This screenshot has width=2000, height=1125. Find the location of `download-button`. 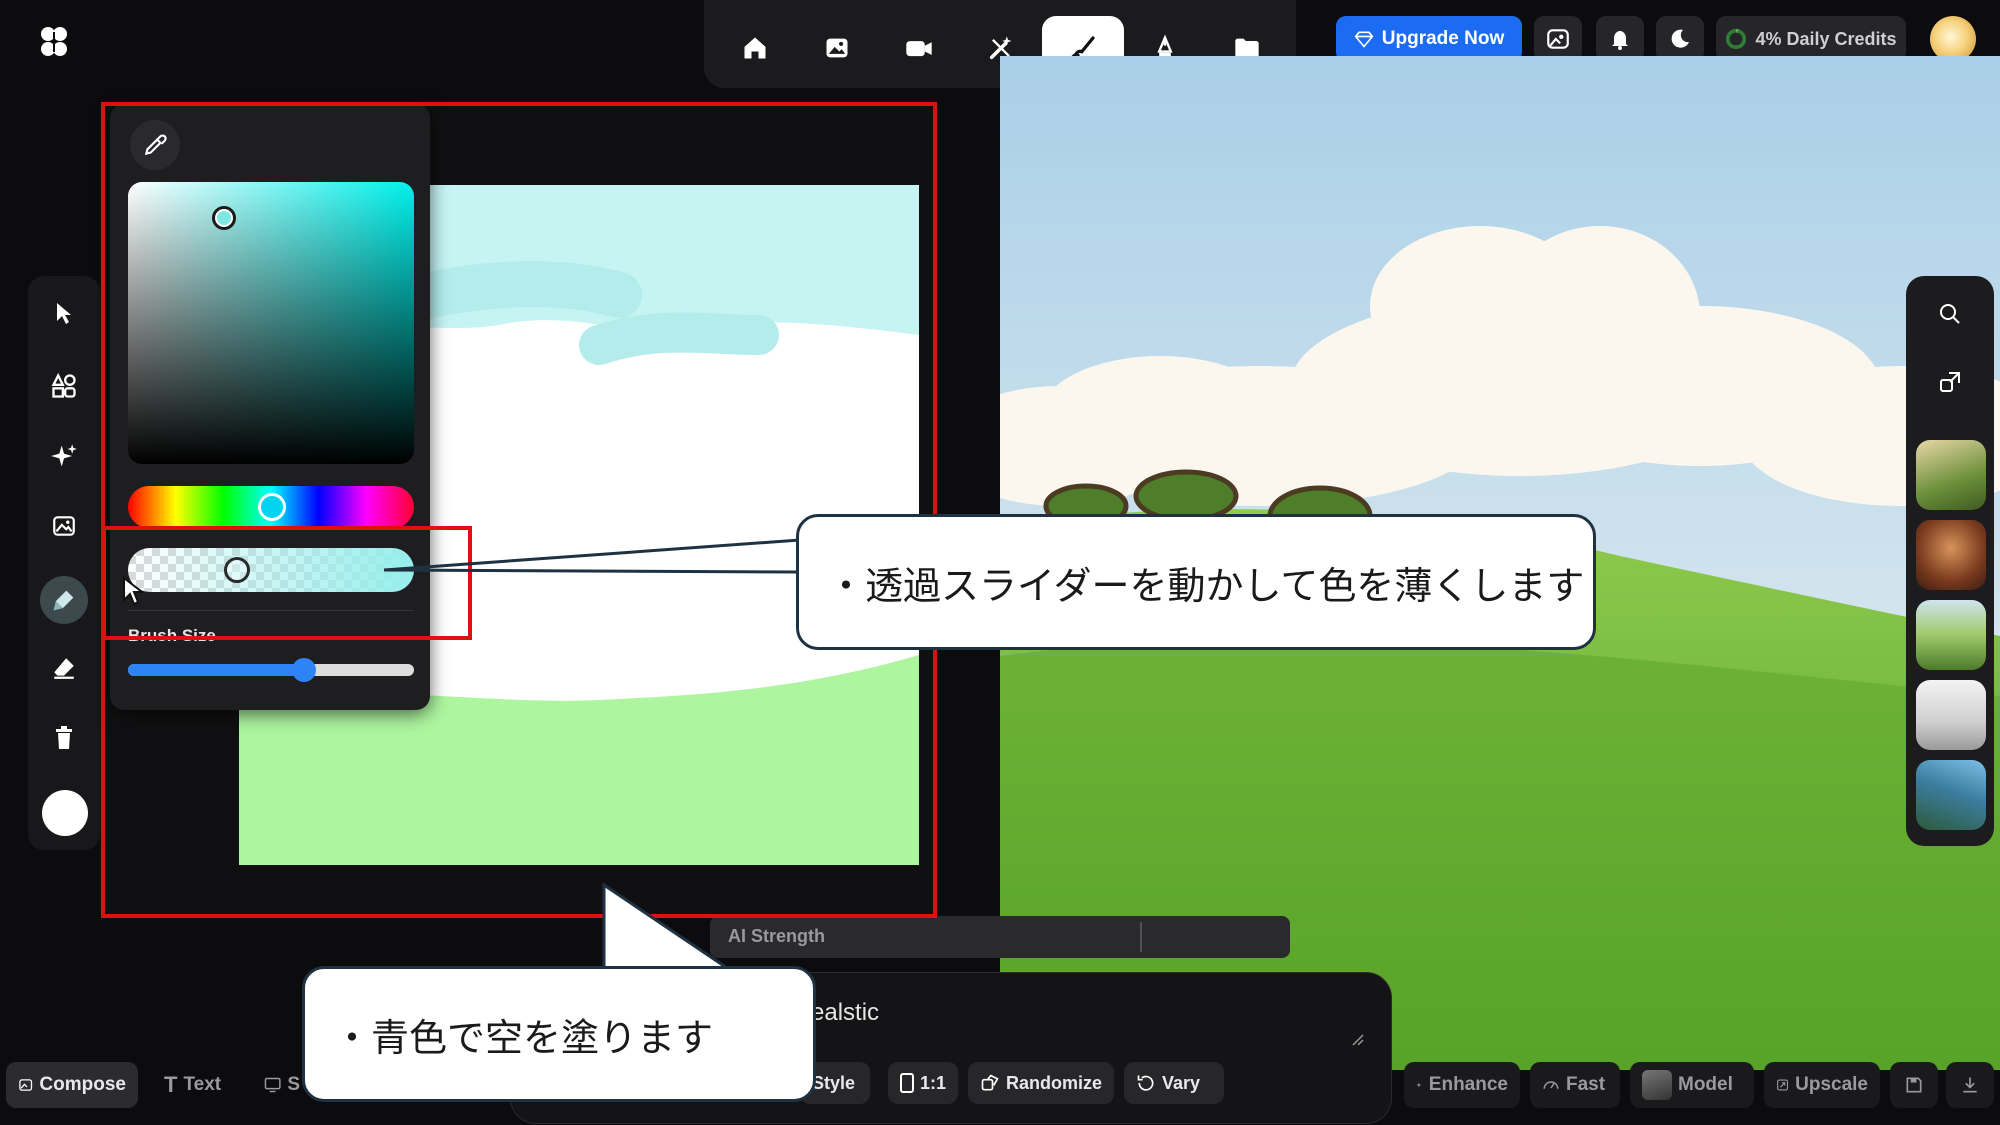

download-button is located at coordinates (1970, 1085).